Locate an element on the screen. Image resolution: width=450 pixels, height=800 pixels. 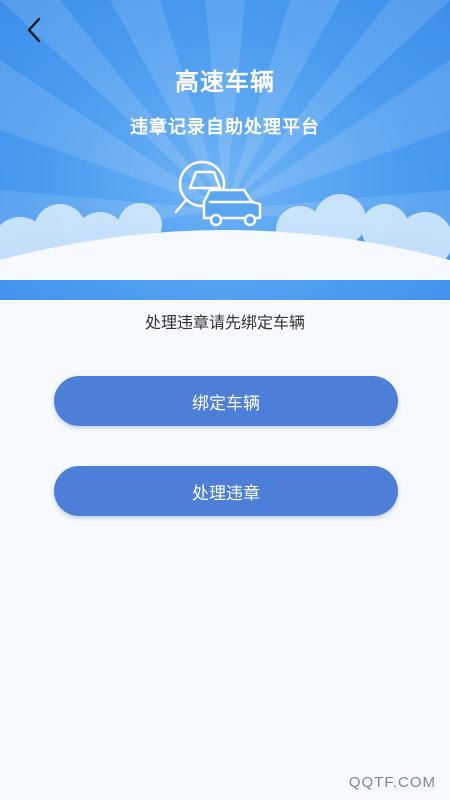
chevron-left-icon is located at coordinates (34, 30).